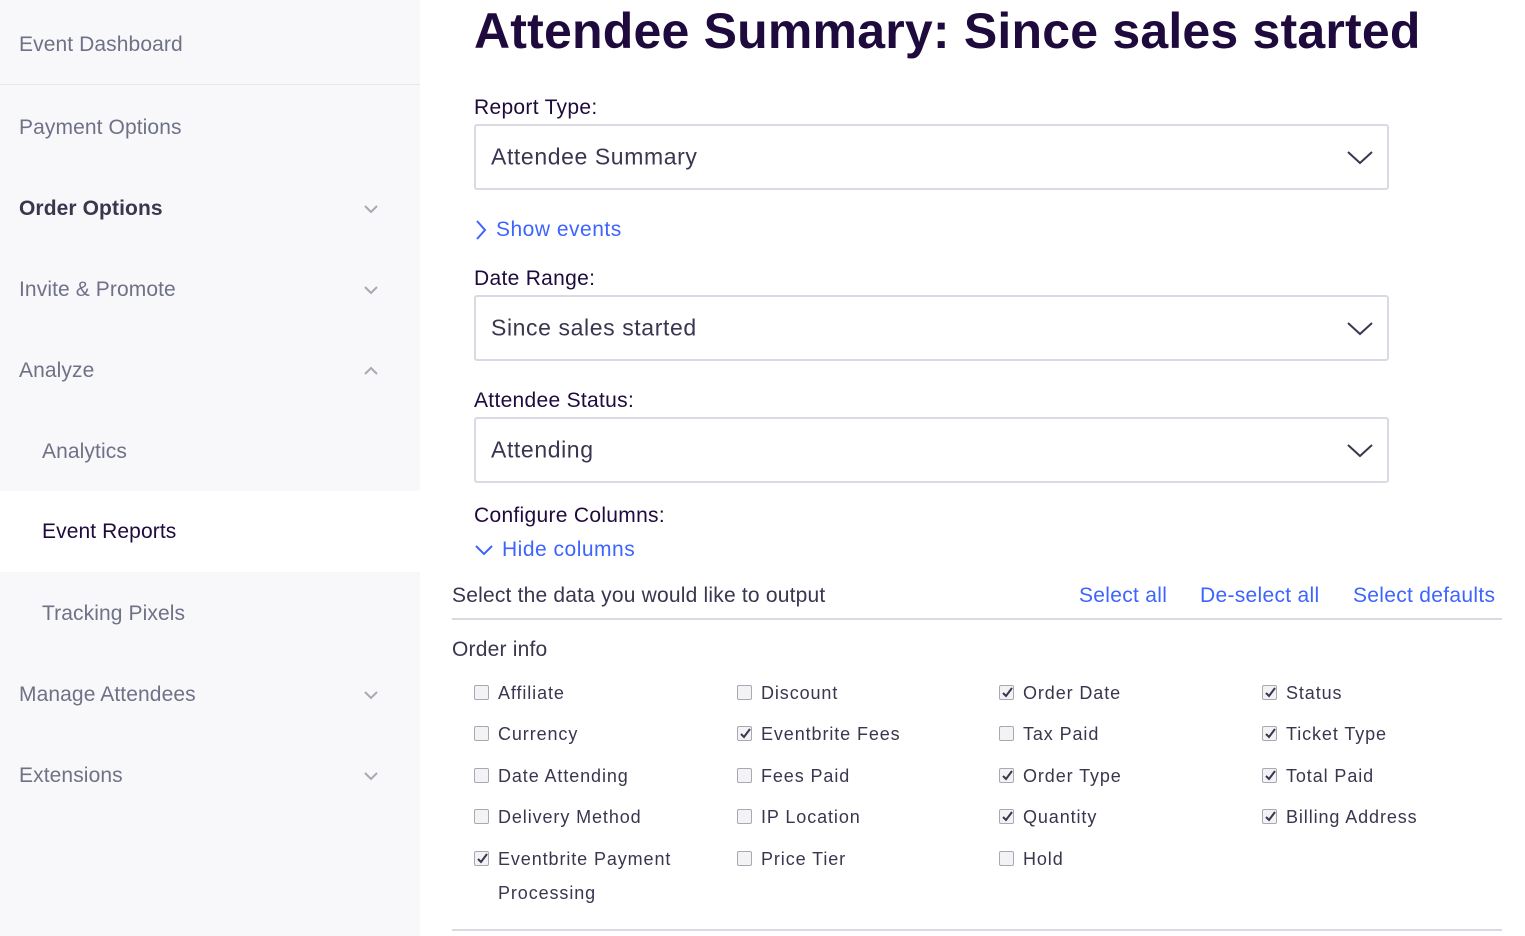 The image size is (1525, 936). I want to click on checkbox-quantity: Quantity, so click(1048, 817).